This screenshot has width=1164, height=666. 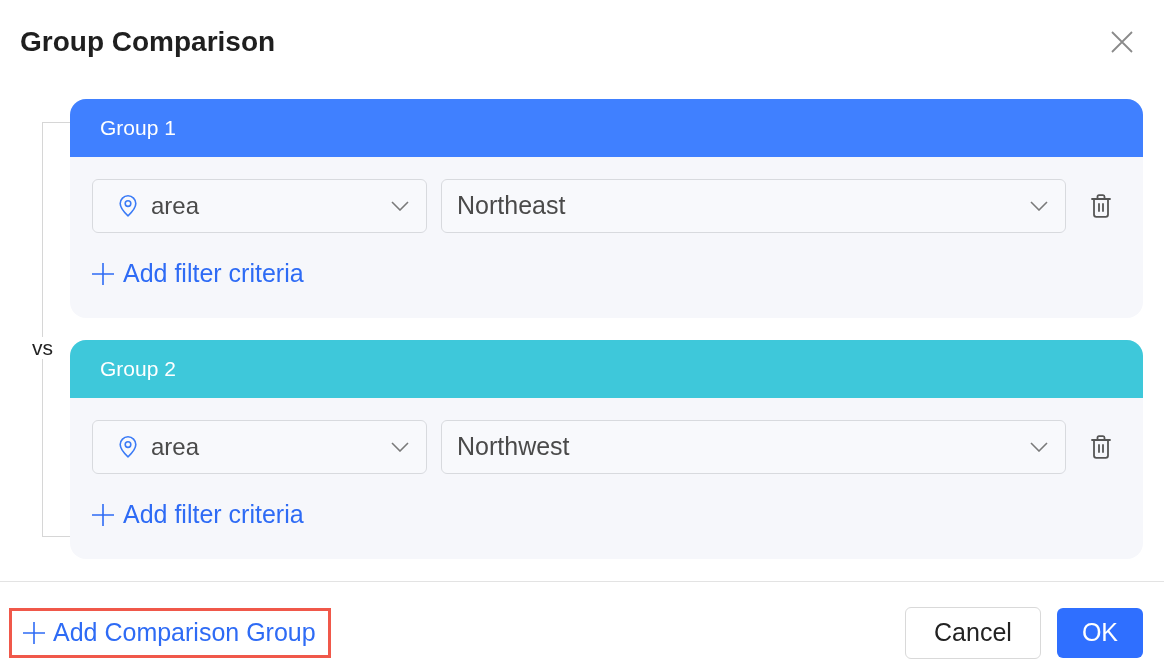 What do you see at coordinates (973, 633) in the screenshot?
I see `cancel-button: Cancel` at bounding box center [973, 633].